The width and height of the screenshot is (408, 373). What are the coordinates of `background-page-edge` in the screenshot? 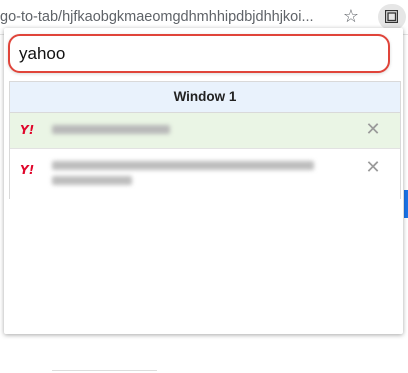 It's located at (406, 204).